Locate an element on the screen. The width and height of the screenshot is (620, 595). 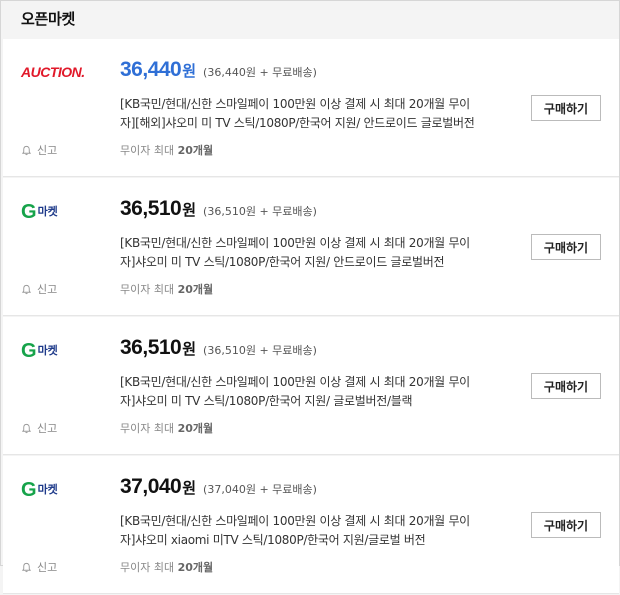
price-value: 36,440 is located at coordinates (151, 70).